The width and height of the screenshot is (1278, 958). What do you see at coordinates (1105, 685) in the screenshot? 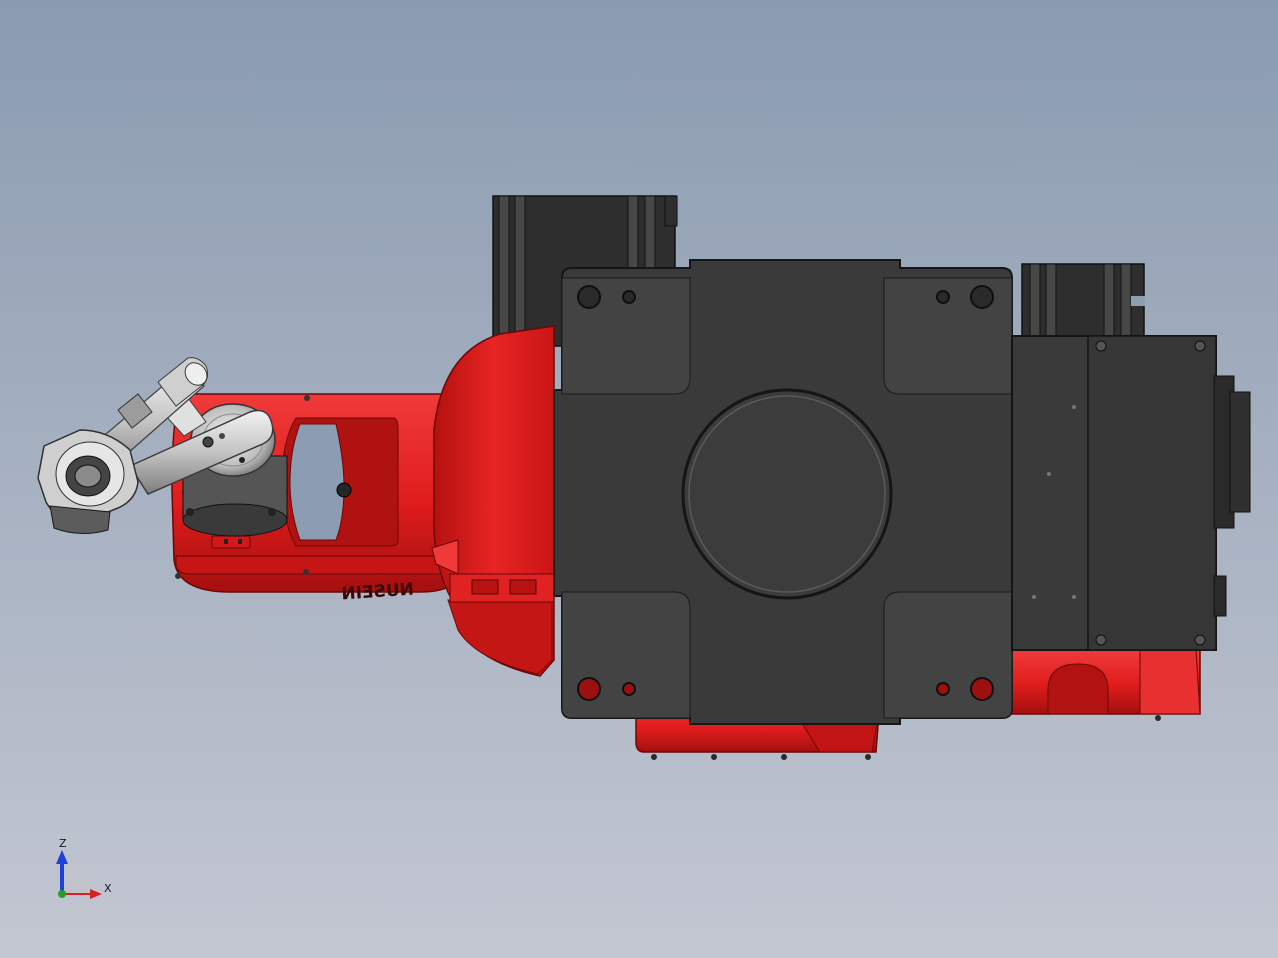
I see `red-side-block` at bounding box center [1105, 685].